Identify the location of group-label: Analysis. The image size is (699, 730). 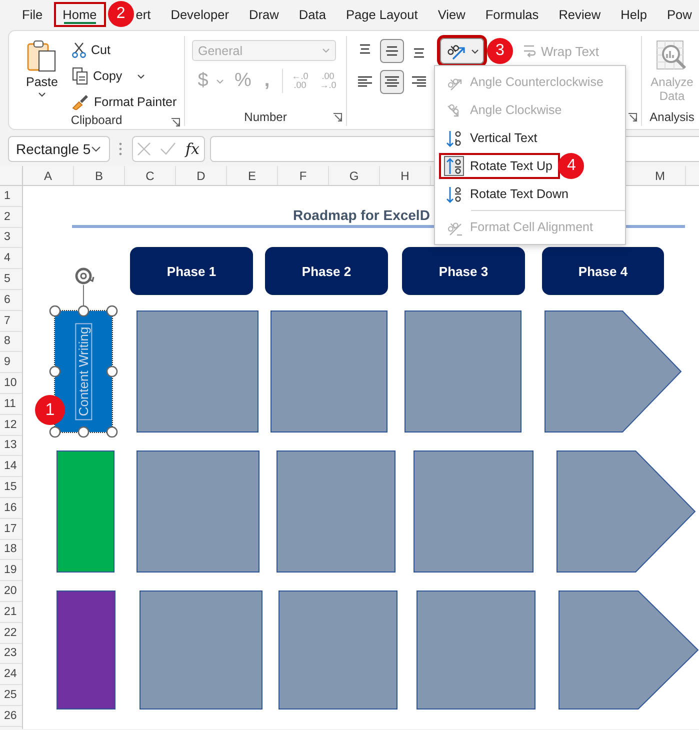
(672, 117).